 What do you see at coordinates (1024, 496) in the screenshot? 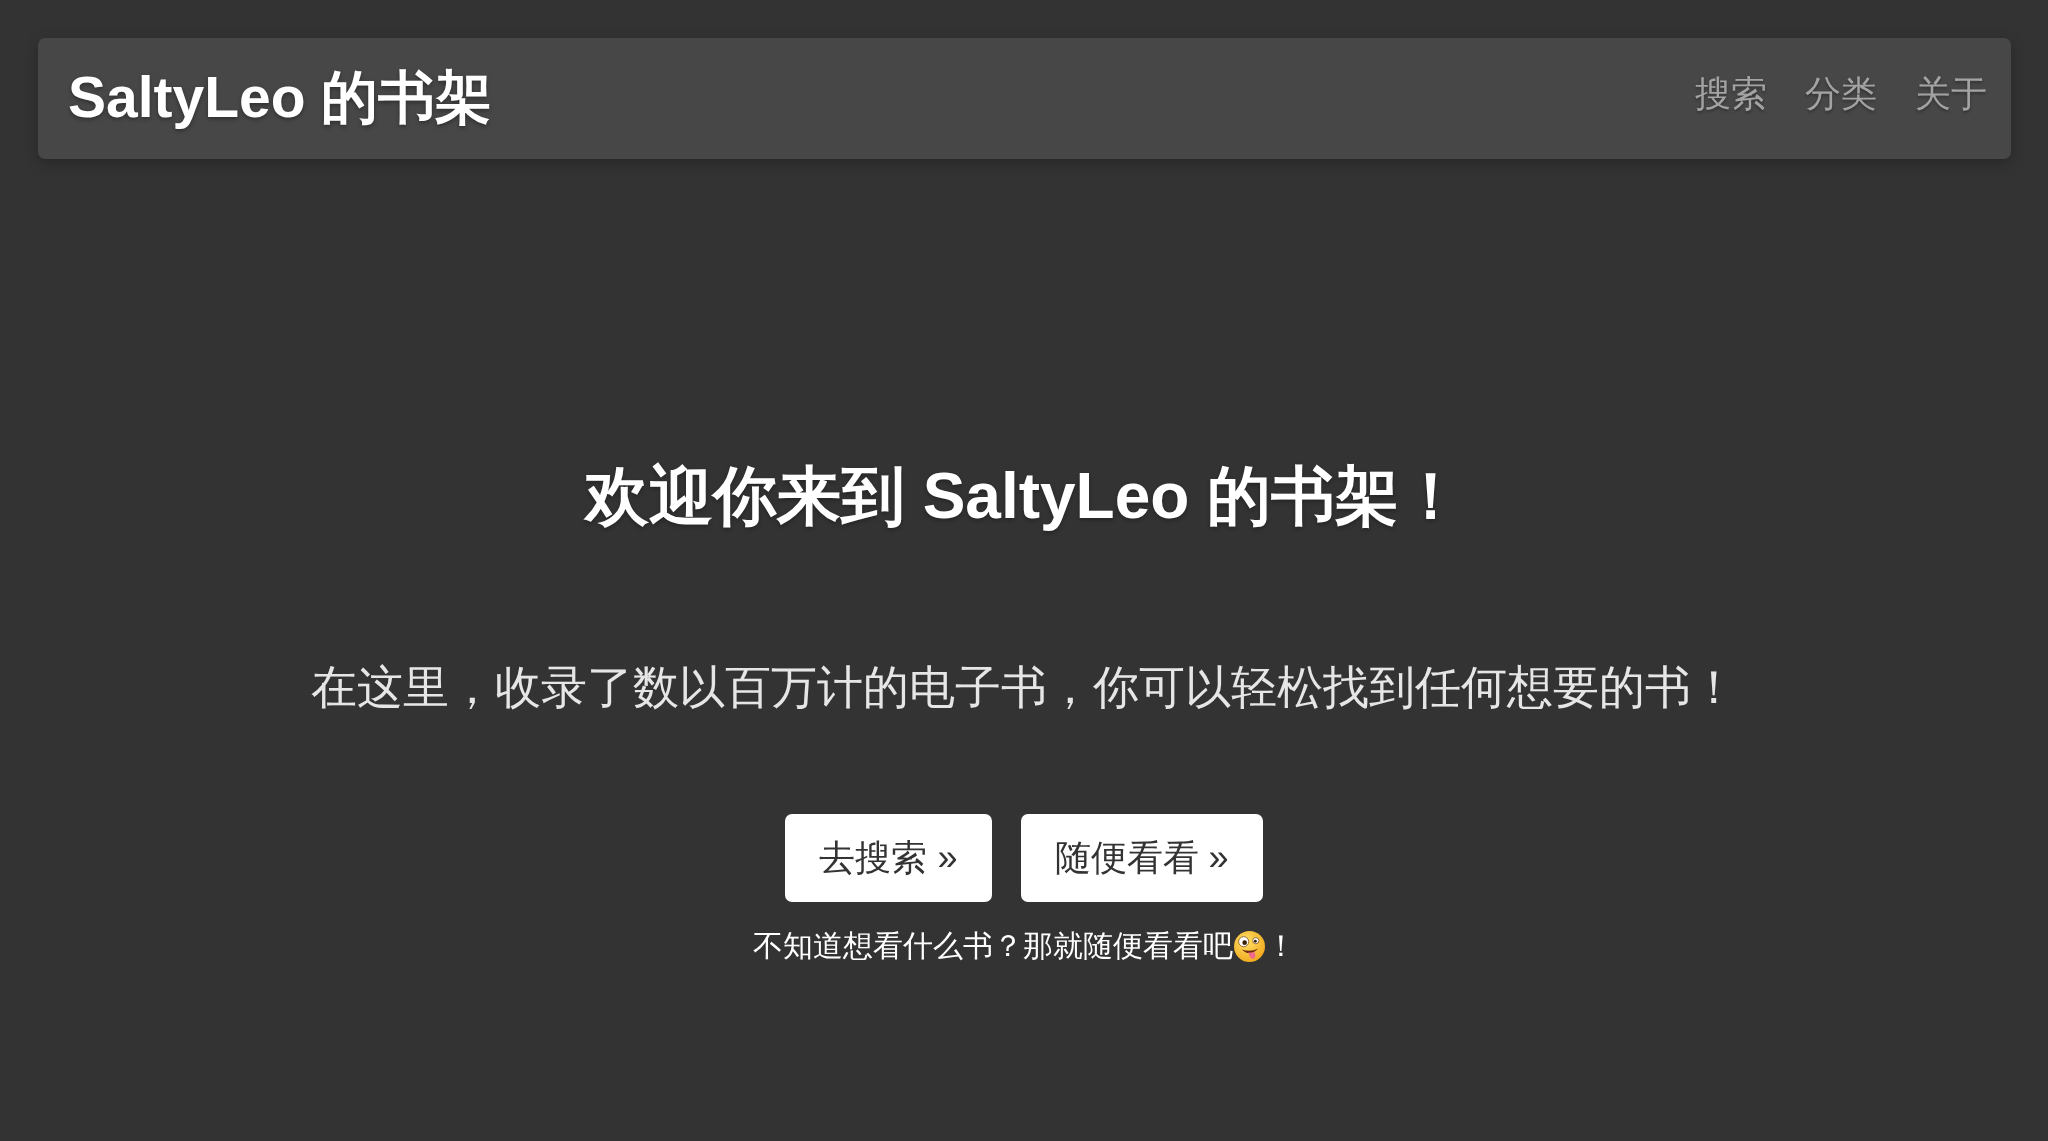
I see `welcome-heading: 欢迎你来到 SaltyLeo 的书架！` at bounding box center [1024, 496].